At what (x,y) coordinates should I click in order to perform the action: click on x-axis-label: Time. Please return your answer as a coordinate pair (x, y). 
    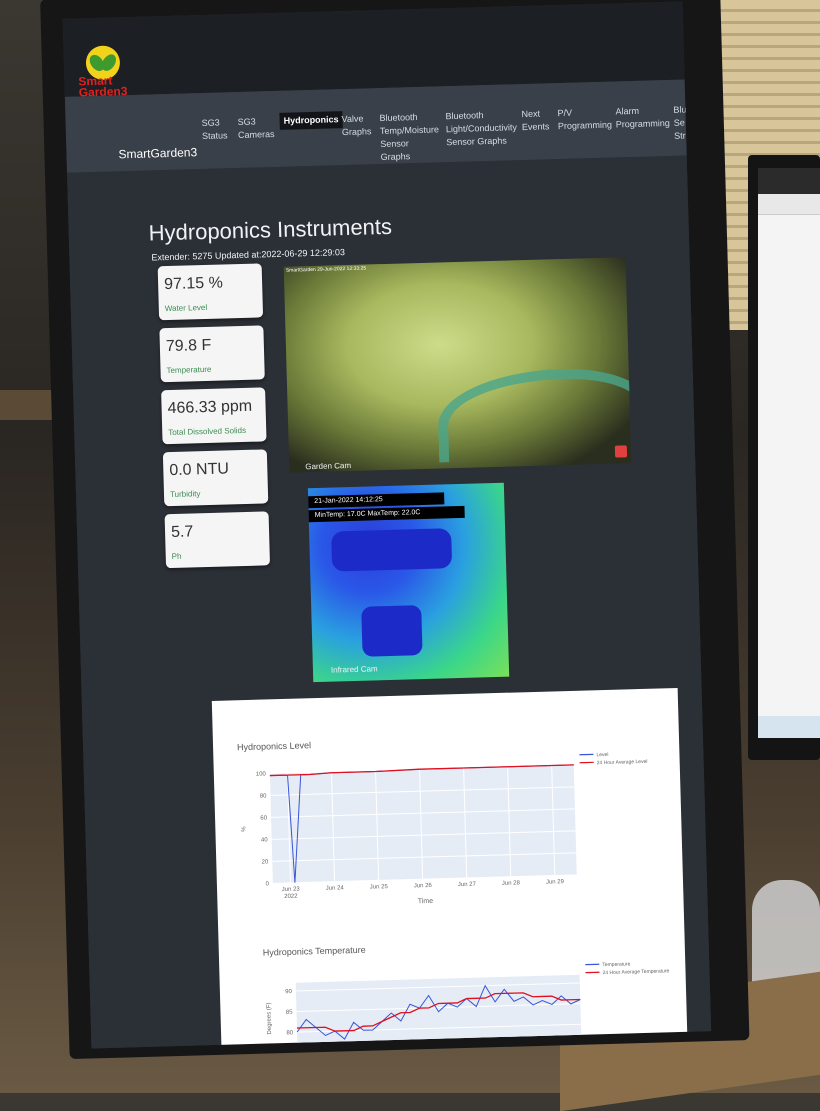
    Looking at the image, I should click on (426, 901).